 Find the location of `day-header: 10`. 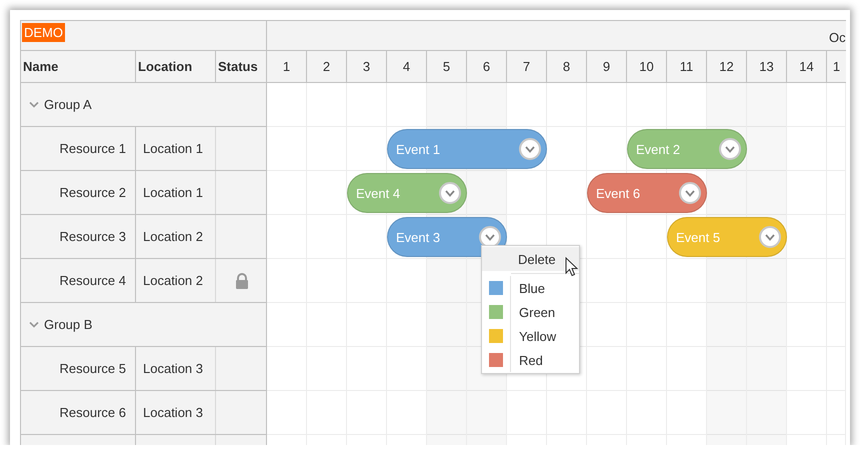

day-header: 10 is located at coordinates (647, 66).